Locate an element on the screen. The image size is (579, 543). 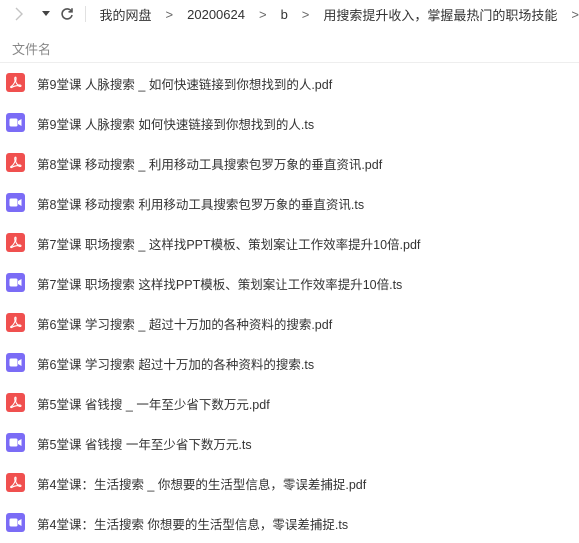
file-row: 第4堂课：生活搜索 _ 你想要的生活型信息，零误差捕捉.pdf is located at coordinates (289, 483).